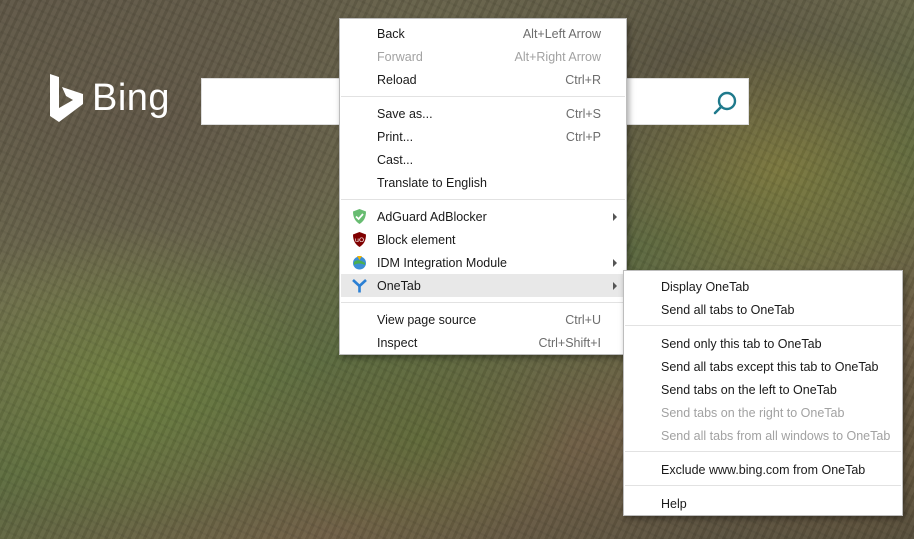 The width and height of the screenshot is (914, 539). I want to click on submenu-item-send-tabs-right: Send tabs on the right to OneTab, so click(763, 412).